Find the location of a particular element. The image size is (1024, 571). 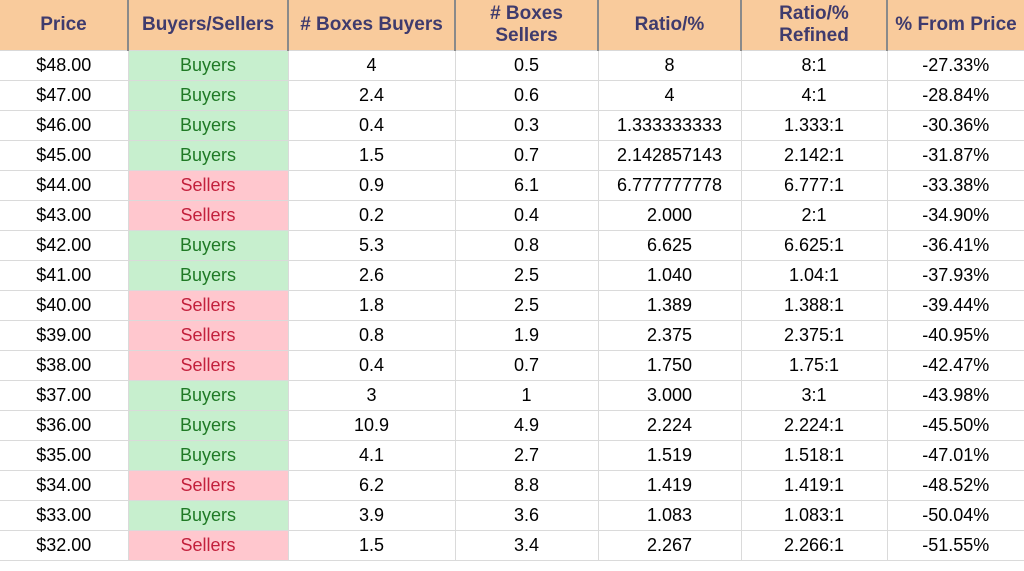

cell-price: $47.00 is located at coordinates (64, 95).